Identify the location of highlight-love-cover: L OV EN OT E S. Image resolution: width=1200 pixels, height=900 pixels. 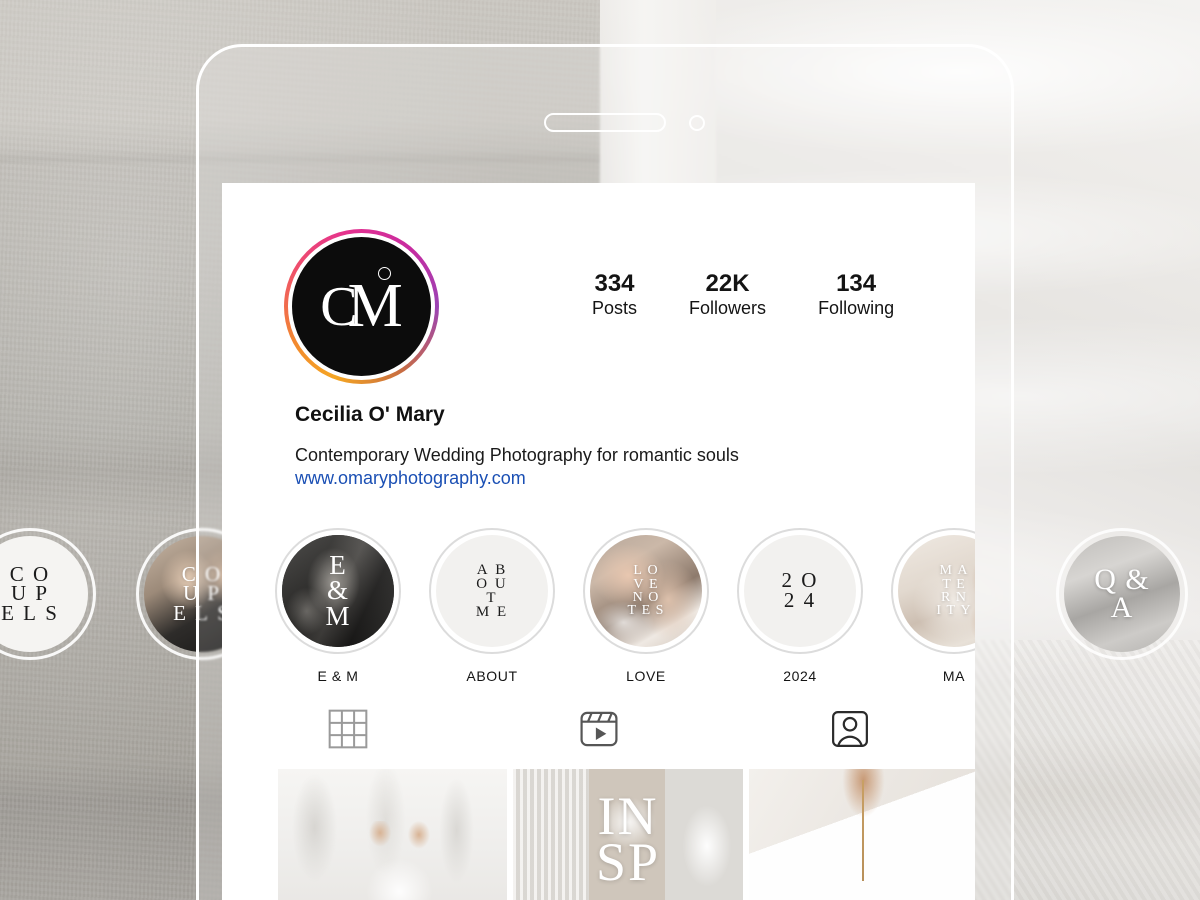
(646, 591).